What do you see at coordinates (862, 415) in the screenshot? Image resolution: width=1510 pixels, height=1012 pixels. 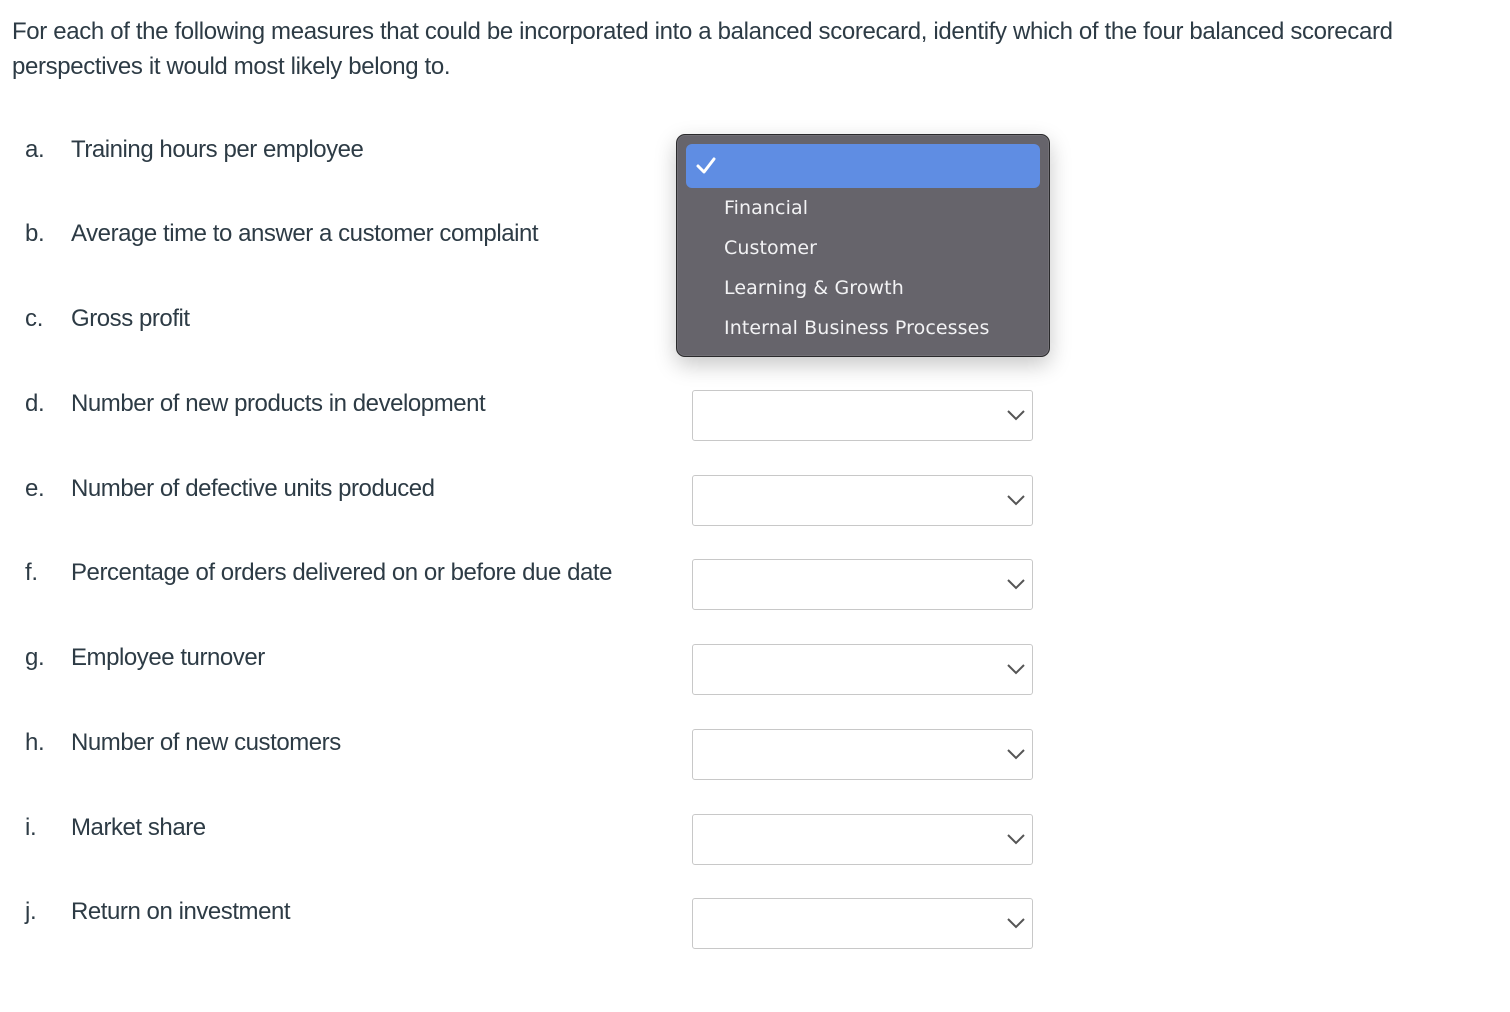 I see `answer-select-d` at bounding box center [862, 415].